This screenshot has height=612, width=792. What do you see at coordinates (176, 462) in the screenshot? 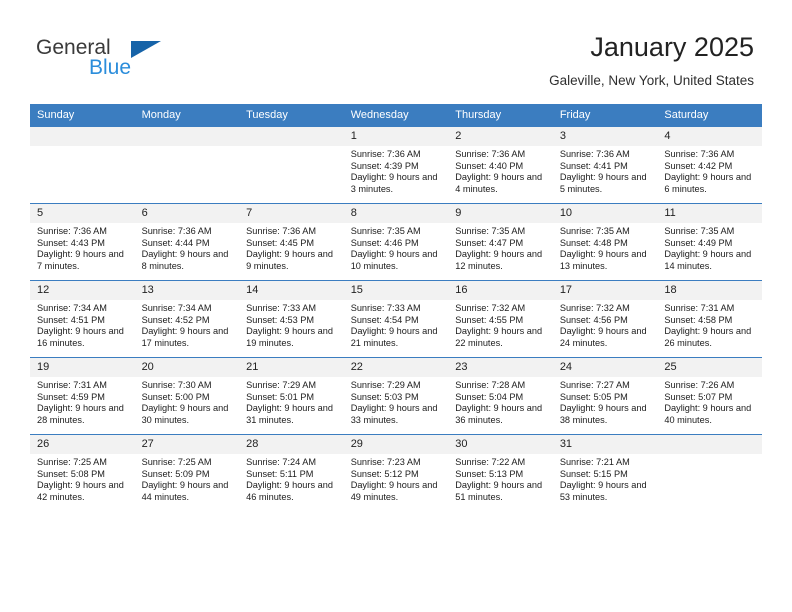
I see `sunrise-text: Sunrise: 7:25 AM` at bounding box center [176, 462].